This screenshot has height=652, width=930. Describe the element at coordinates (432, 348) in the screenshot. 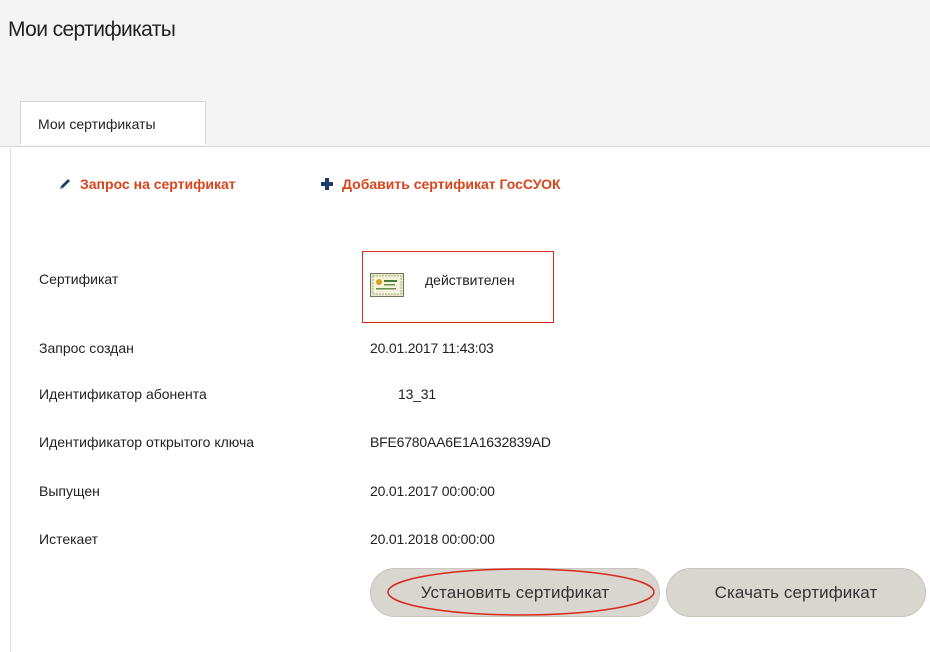

I see `request-created-value: 20.01.2017 11:43:03` at that location.